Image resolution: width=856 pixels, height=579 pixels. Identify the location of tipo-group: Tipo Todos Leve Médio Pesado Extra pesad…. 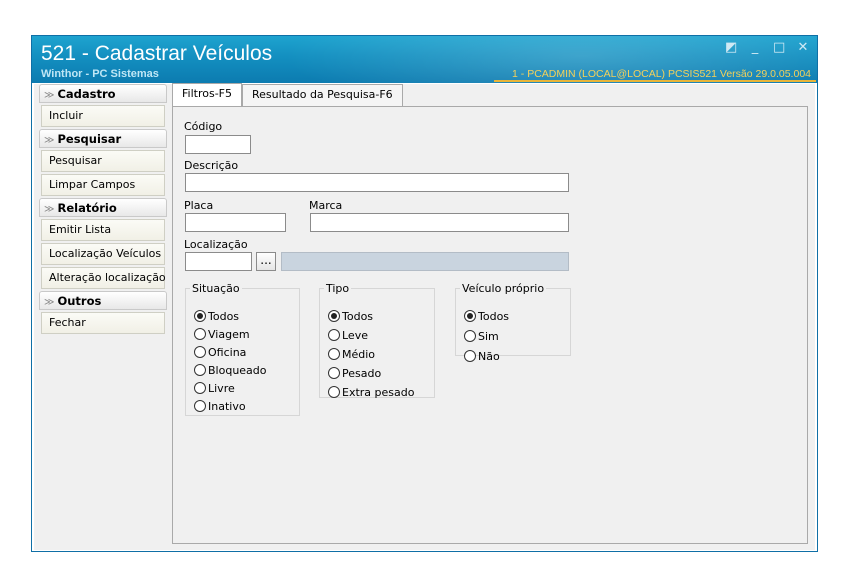
(377, 341).